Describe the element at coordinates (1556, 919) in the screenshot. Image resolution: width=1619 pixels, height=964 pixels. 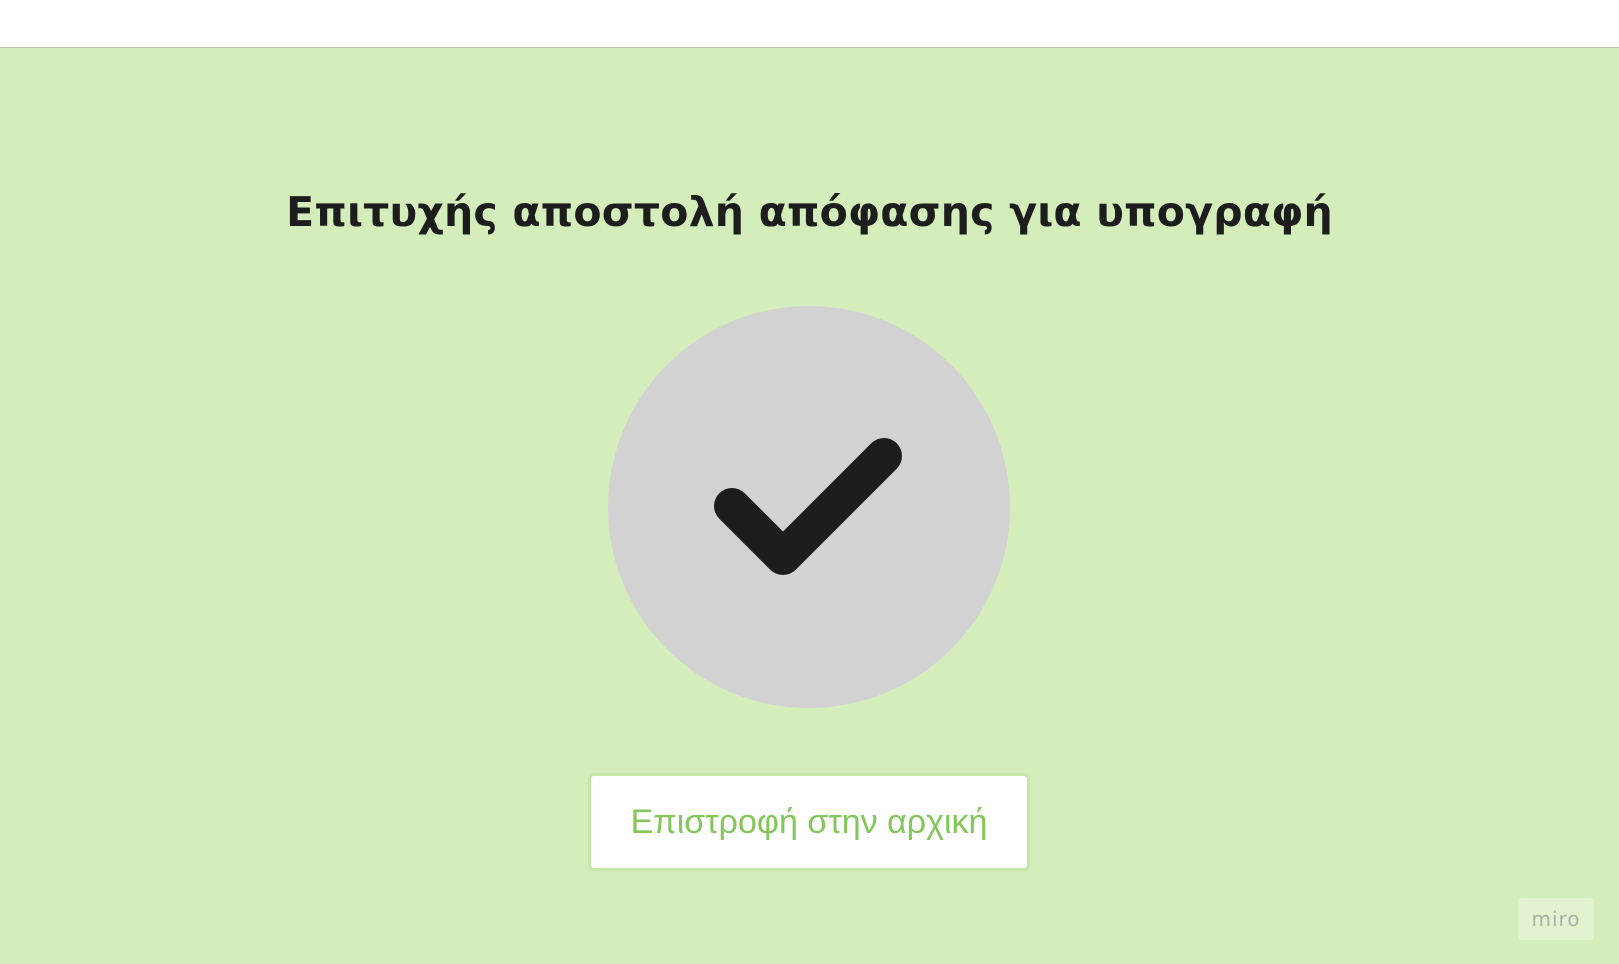
I see `miro-watermark: miro` at that location.